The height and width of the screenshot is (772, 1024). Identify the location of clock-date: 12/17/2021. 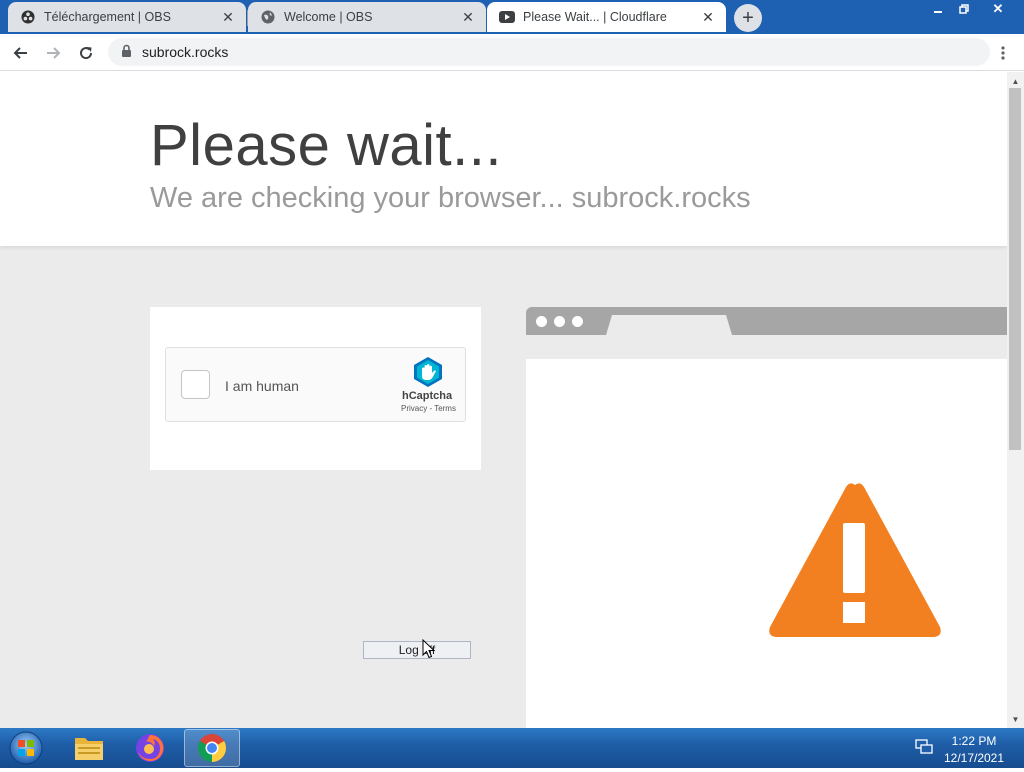
(974, 758).